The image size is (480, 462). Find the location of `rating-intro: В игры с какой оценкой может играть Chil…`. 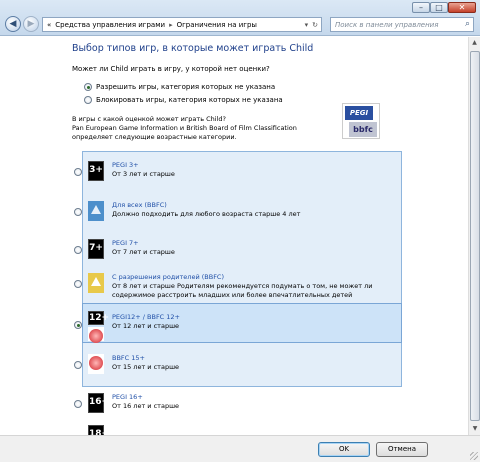

rating-intro: В игры с какой оценкой может играть Chil… is located at coordinates (204, 128).